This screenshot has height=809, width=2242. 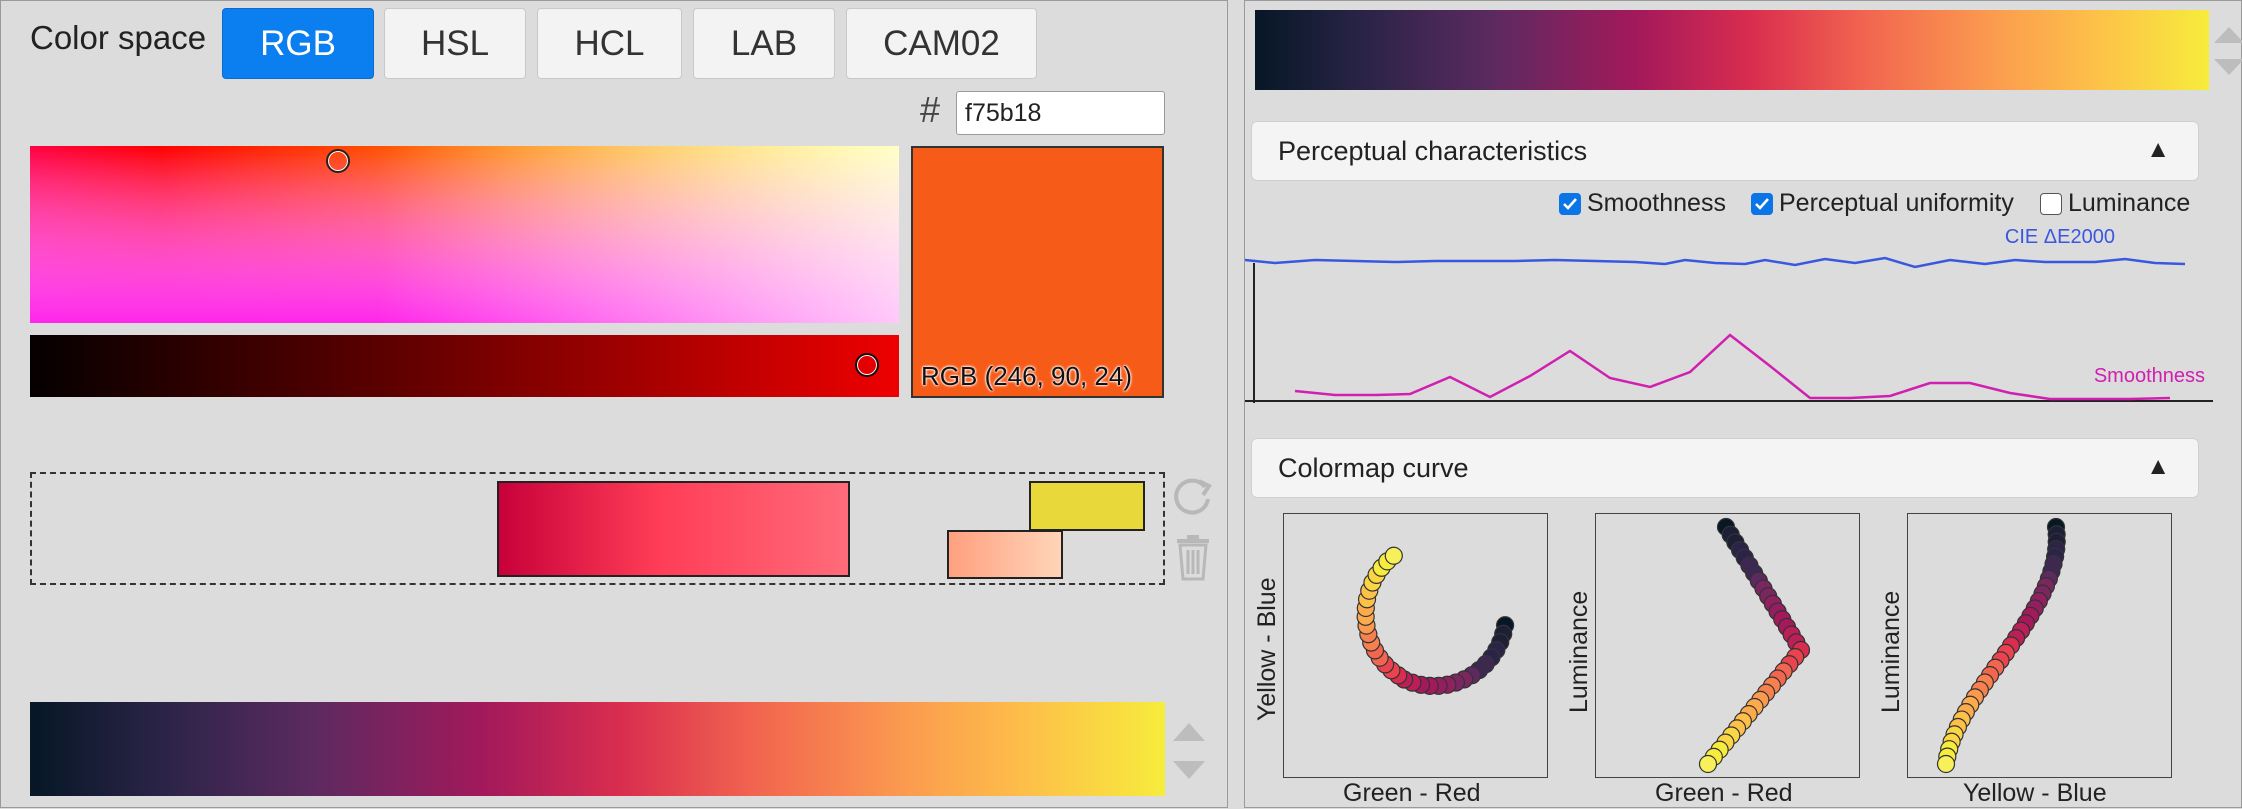 I want to click on curve-plot-green-red-vs-yellow-blue, so click(x=1415, y=645).